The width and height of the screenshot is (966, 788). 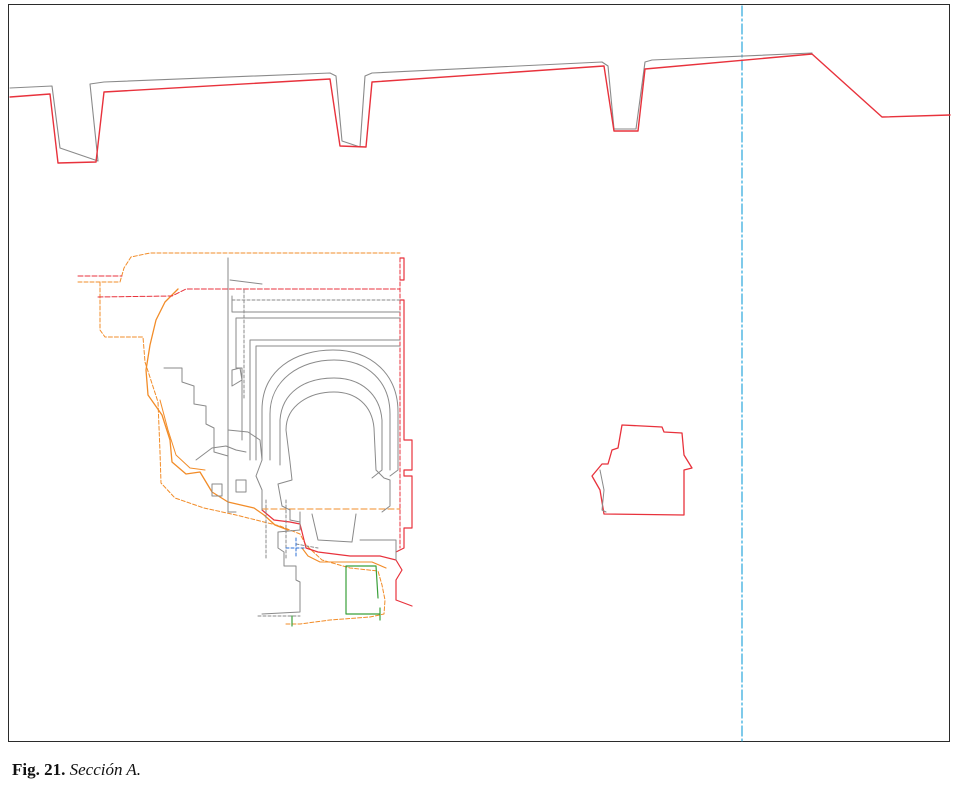 I want to click on building-red-top-dashed, so click(x=239, y=286).